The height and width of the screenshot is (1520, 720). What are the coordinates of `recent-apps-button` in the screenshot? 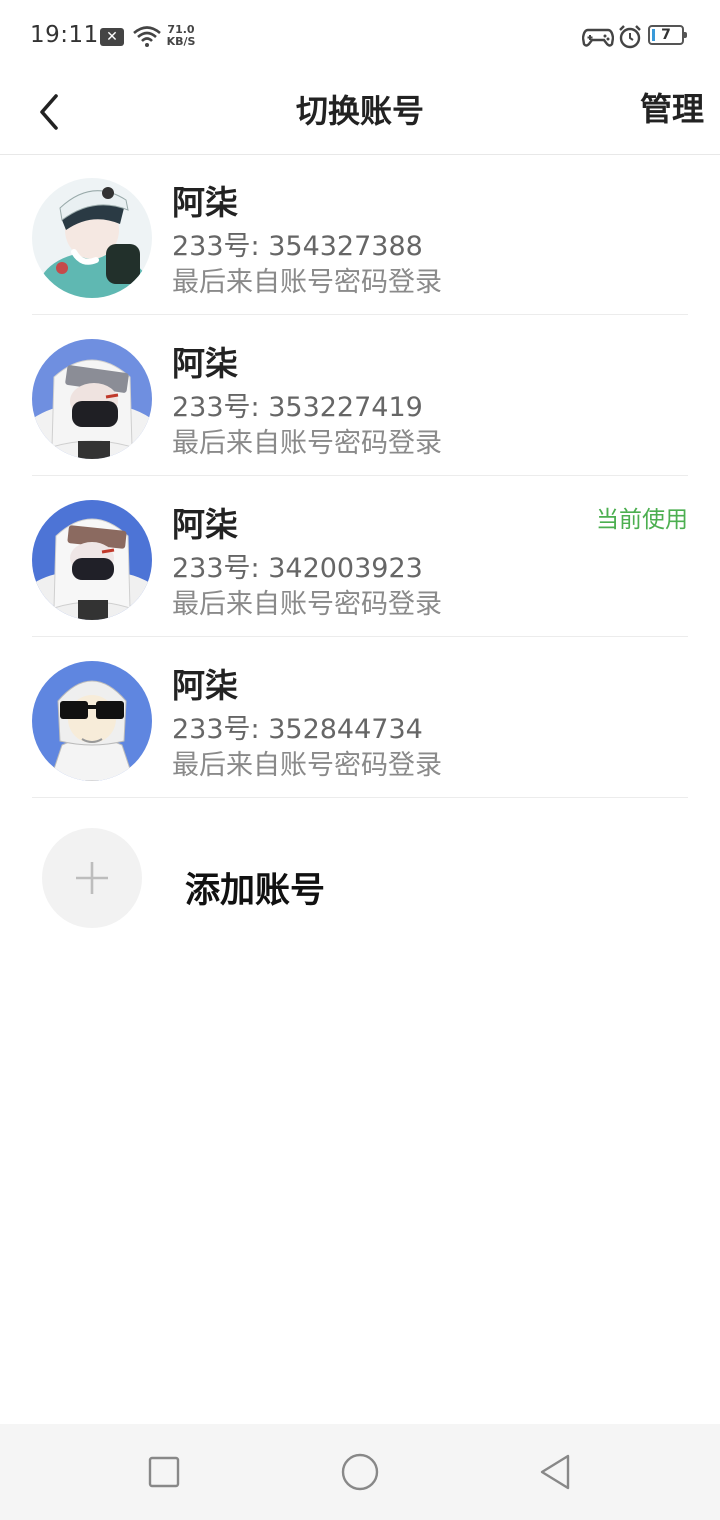 It's located at (164, 1472).